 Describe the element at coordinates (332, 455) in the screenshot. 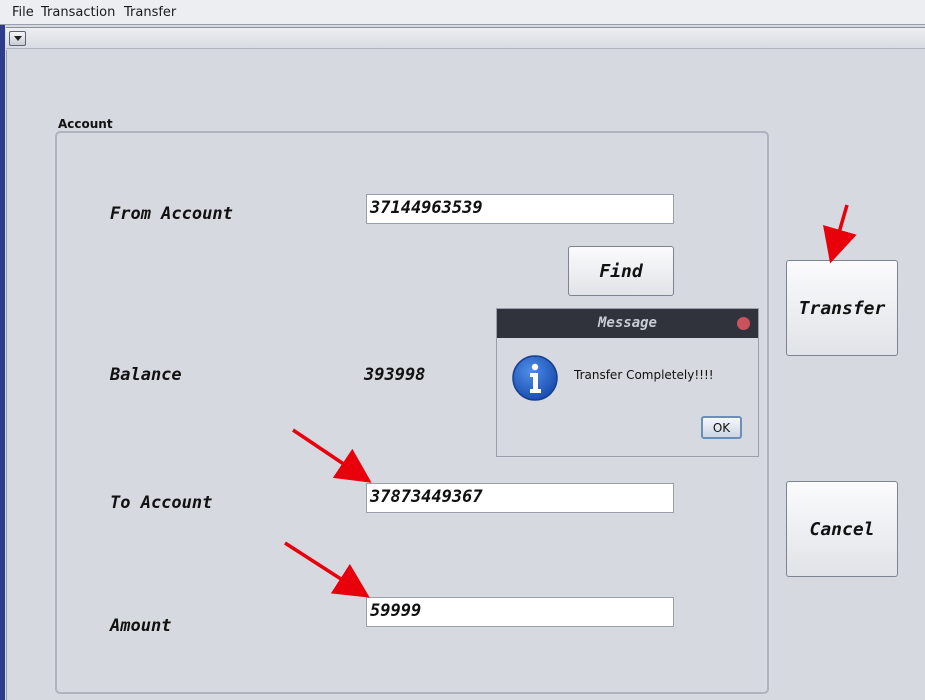

I see `arrow-to-account` at that location.